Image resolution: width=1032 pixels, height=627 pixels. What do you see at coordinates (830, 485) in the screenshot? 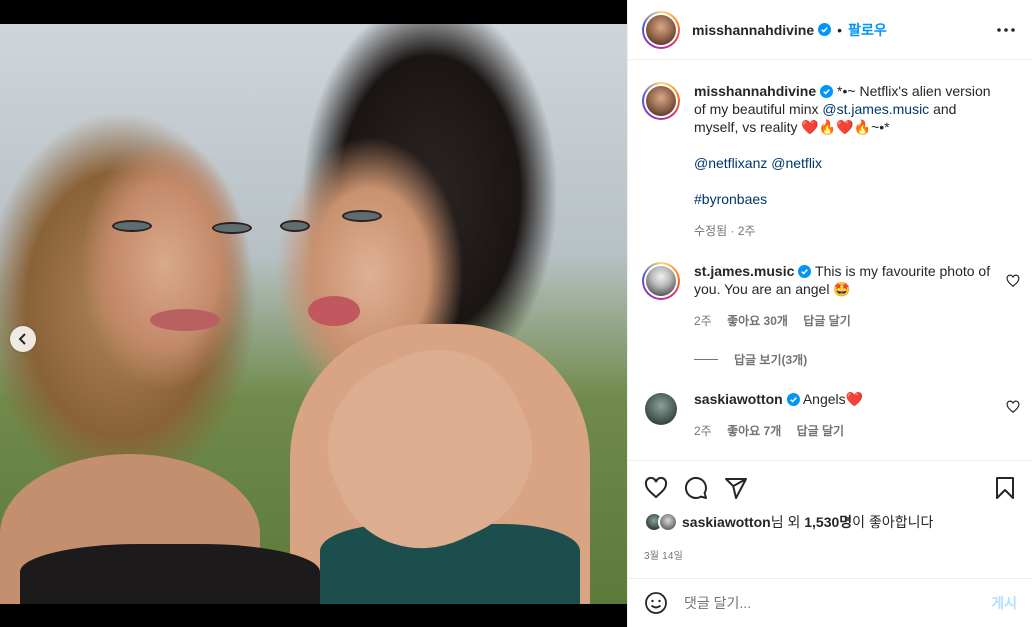
I see `action-bar` at bounding box center [830, 485].